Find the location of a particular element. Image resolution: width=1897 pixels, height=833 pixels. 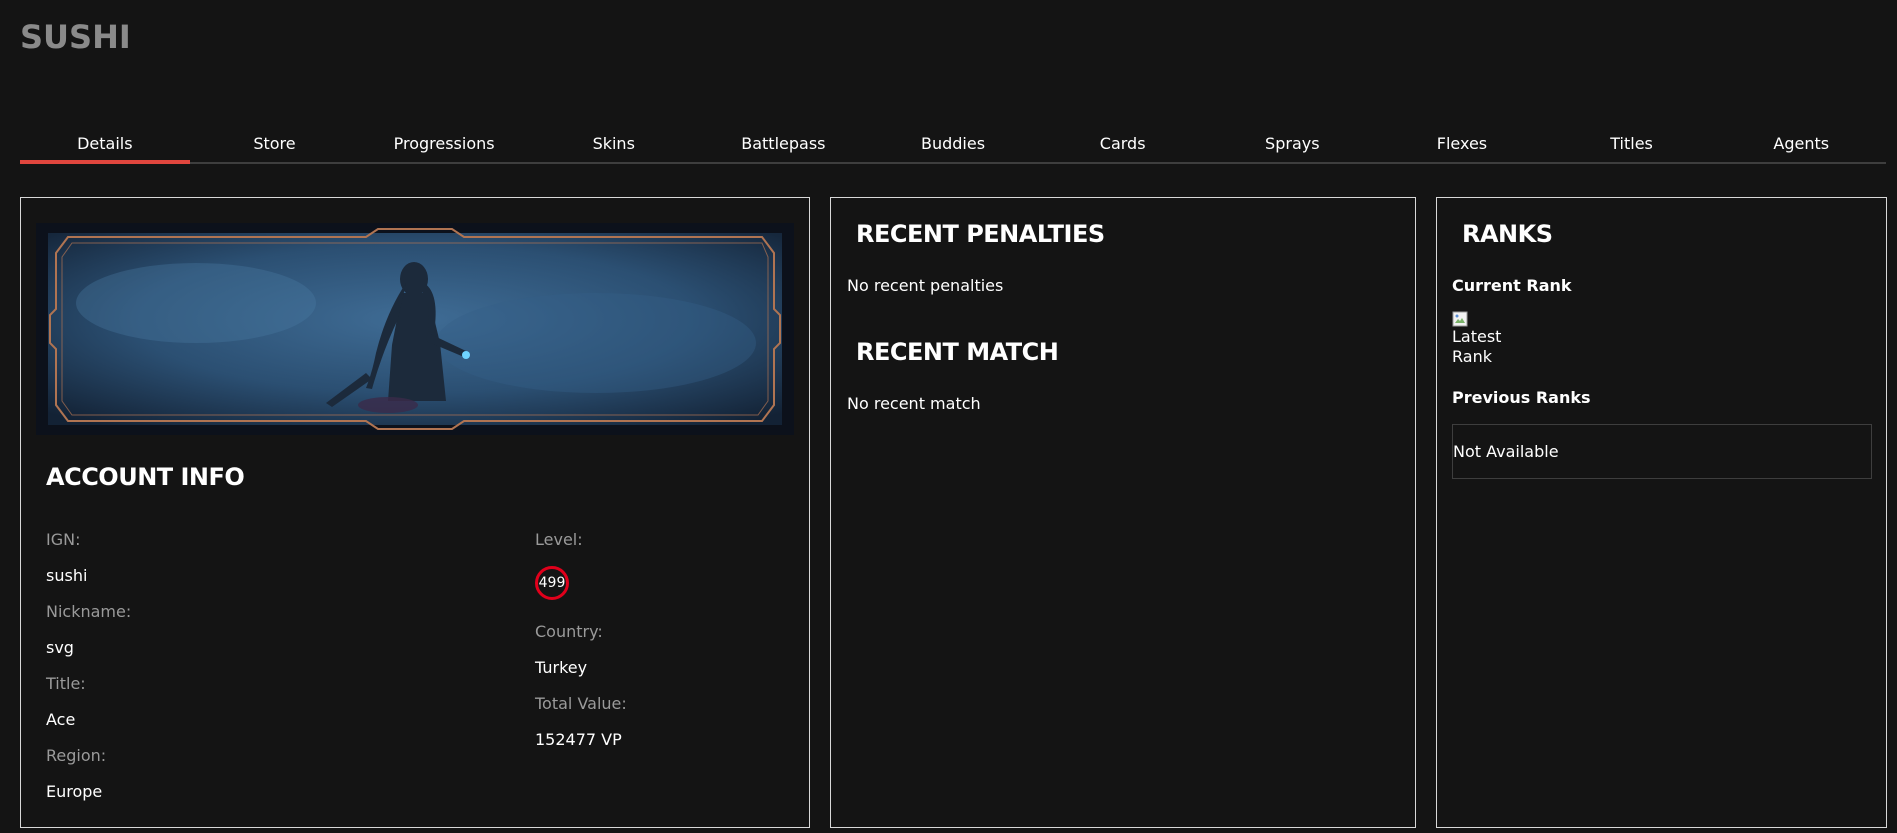

current-rank-image: Latest Rank is located at coordinates (1482, 339).